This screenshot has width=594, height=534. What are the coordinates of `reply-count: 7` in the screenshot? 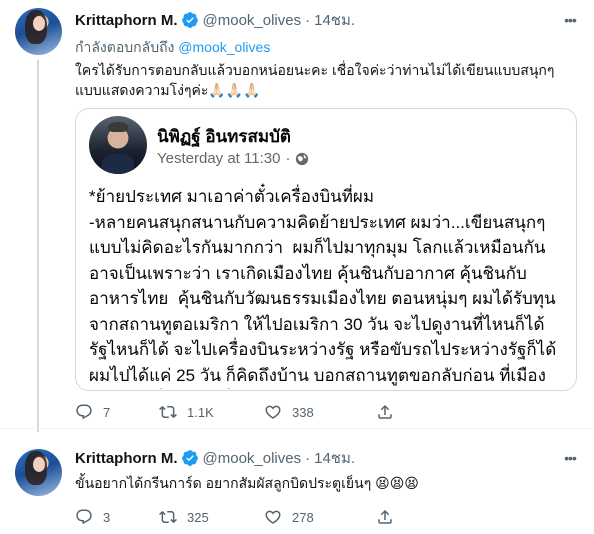 It's located at (107, 412).